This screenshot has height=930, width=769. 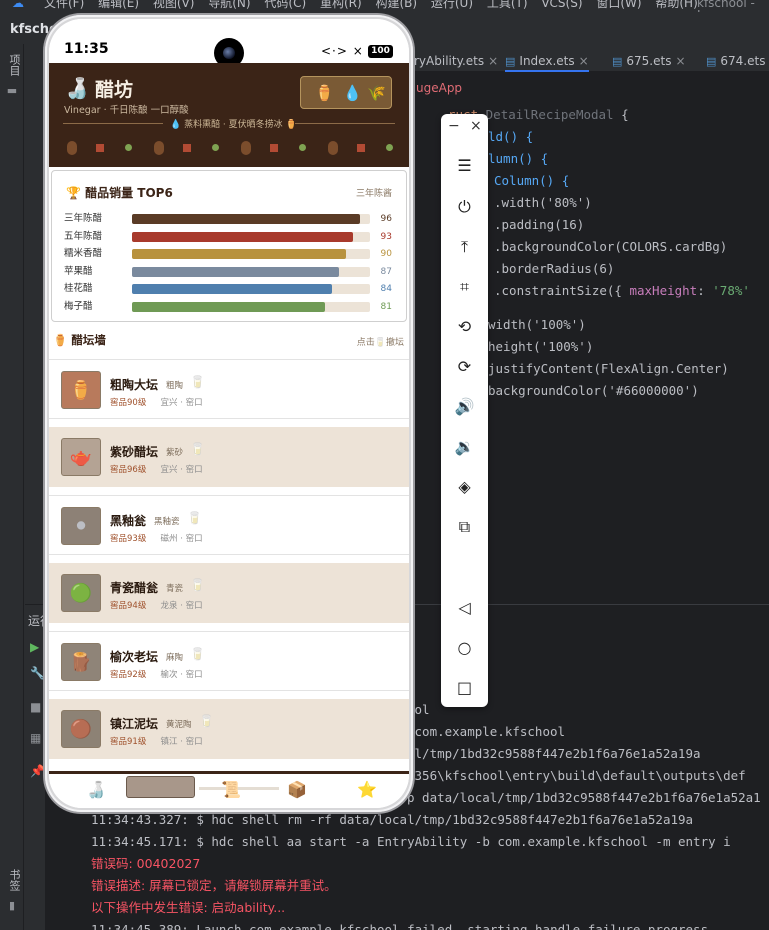 What do you see at coordinates (119, 193) in the screenshot?
I see `chart-title: 🏆 醋品销量 TOP6` at bounding box center [119, 193].